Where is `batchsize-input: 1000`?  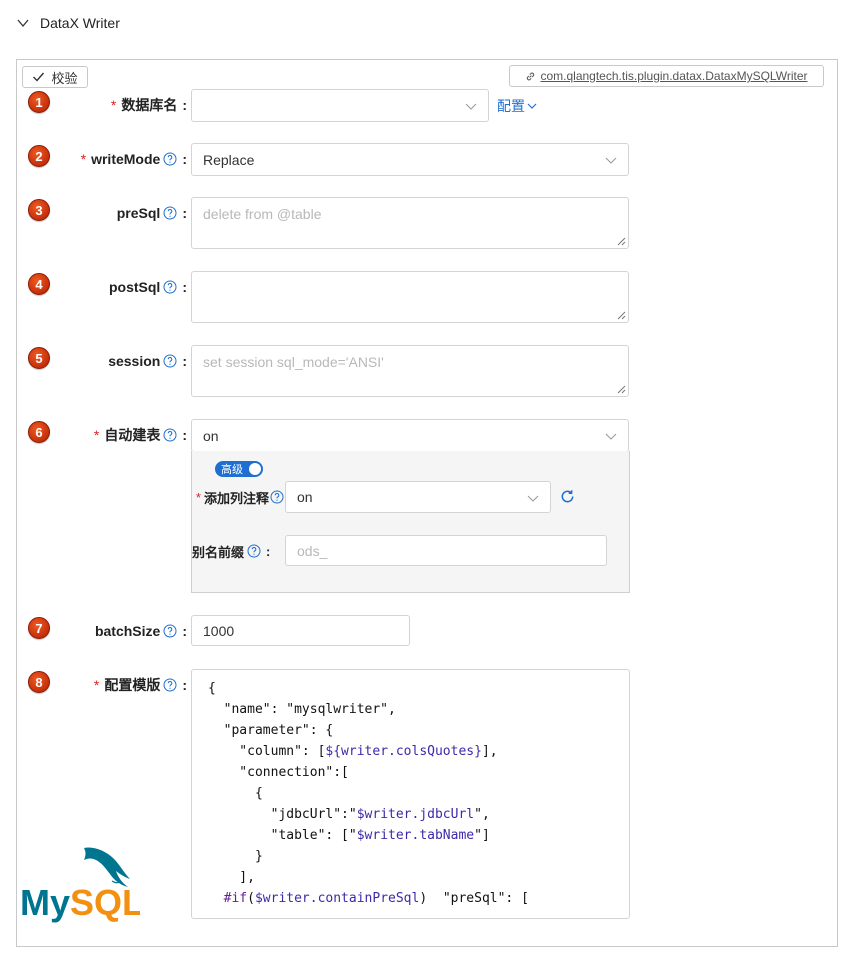 batchsize-input: 1000 is located at coordinates (300, 630).